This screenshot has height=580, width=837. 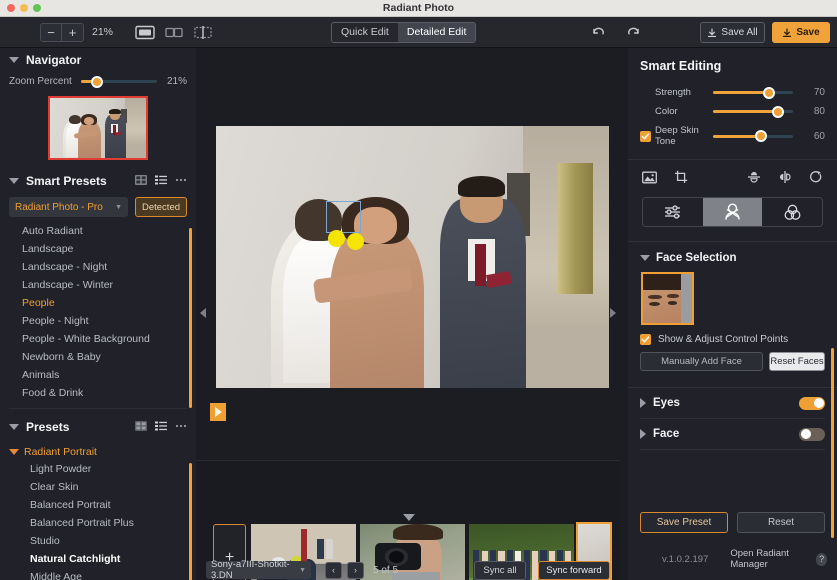 What do you see at coordinates (613, 313) in the screenshot?
I see `collapse-right-panel-icon` at bounding box center [613, 313].